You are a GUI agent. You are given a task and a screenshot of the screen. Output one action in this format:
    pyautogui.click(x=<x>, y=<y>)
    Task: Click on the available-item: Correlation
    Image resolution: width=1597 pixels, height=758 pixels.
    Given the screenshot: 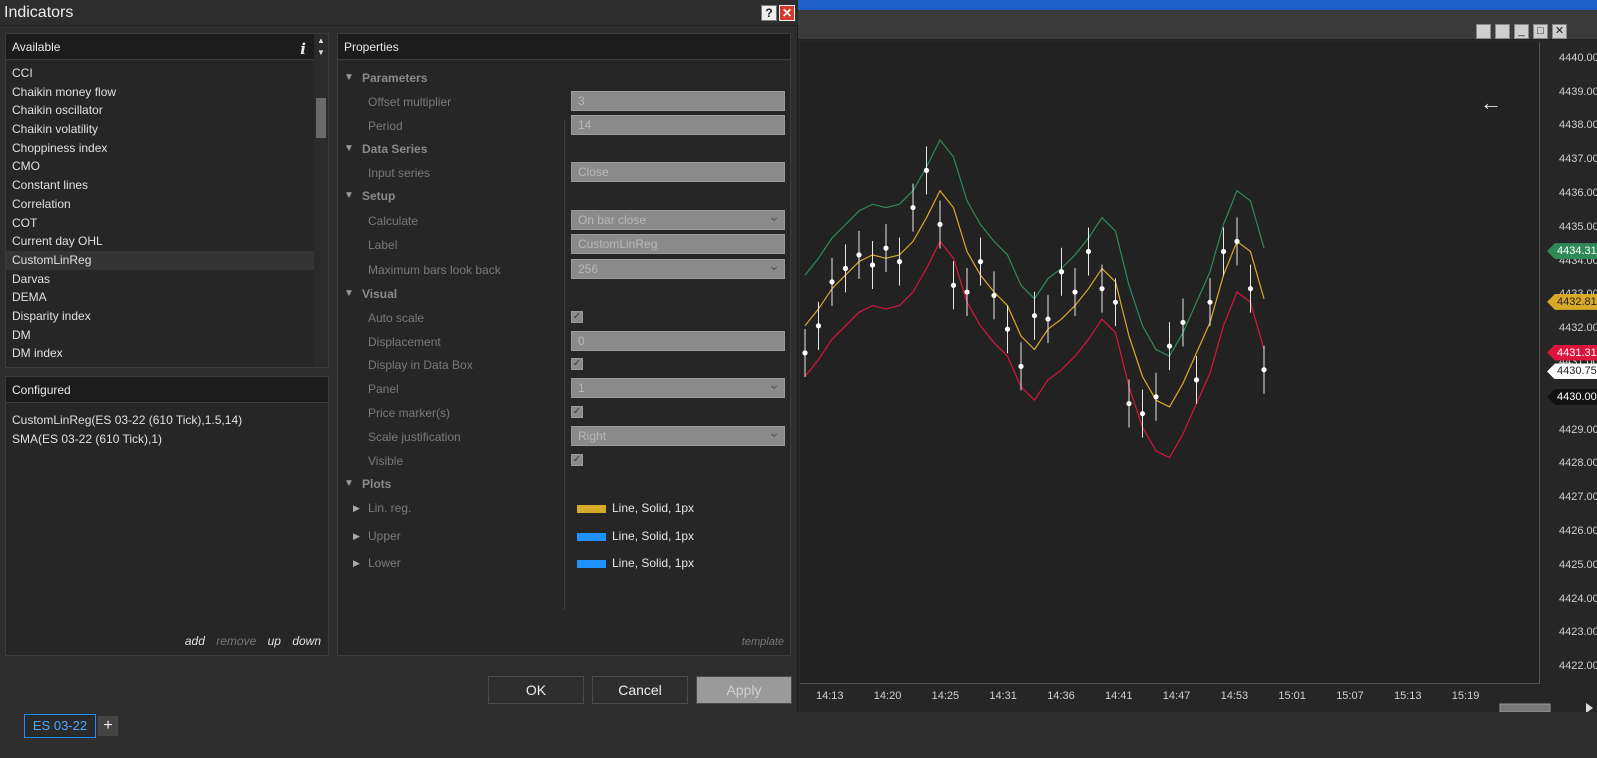 What is the action you would take?
    pyautogui.click(x=160, y=204)
    